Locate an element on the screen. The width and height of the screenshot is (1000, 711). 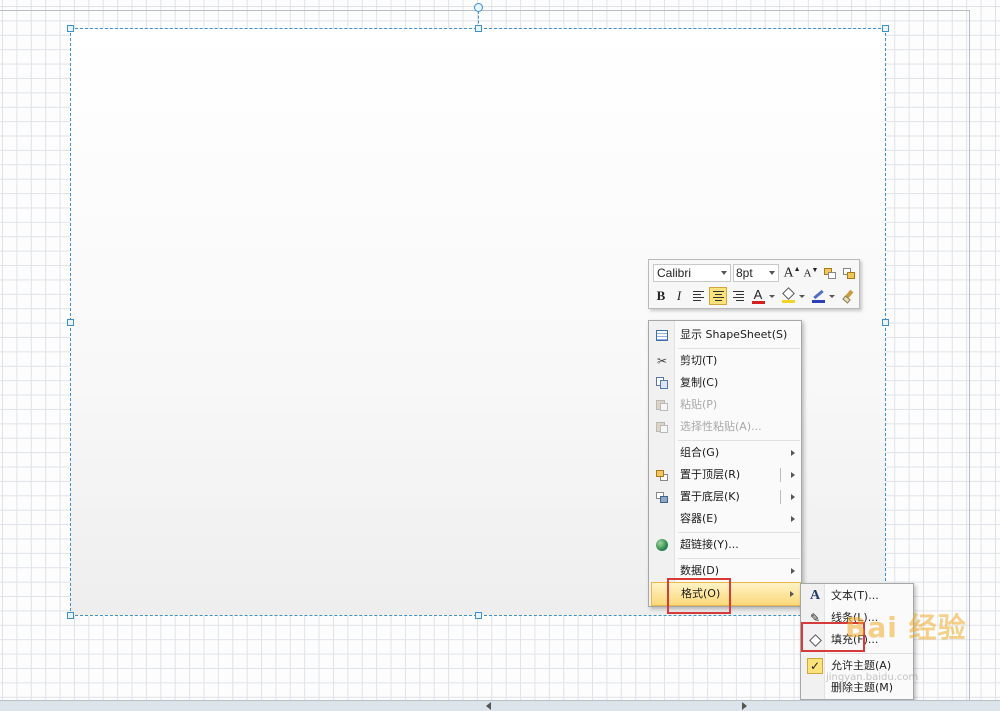
bring-forward-icon is located at coordinates (830, 273).